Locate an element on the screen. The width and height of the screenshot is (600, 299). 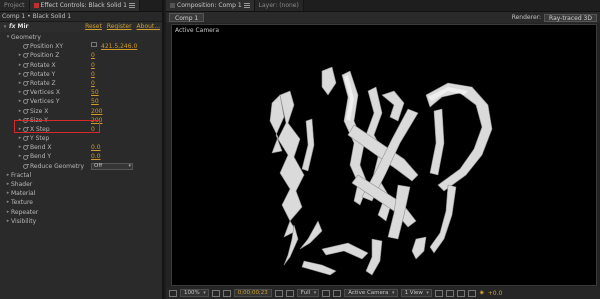
reset-link: Reset is located at coordinates (93, 27).